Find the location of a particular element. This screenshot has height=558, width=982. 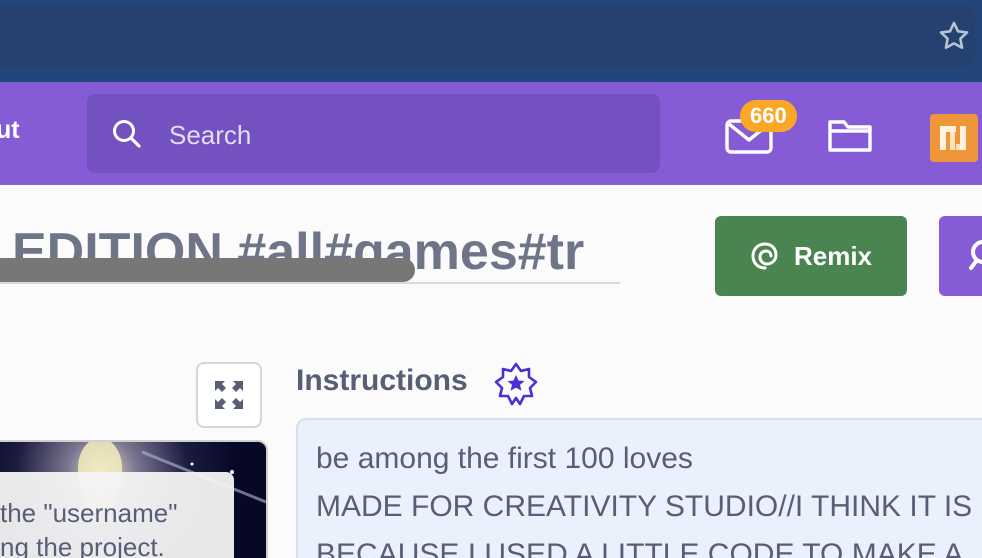

browser-toolbar is located at coordinates (491, 41).